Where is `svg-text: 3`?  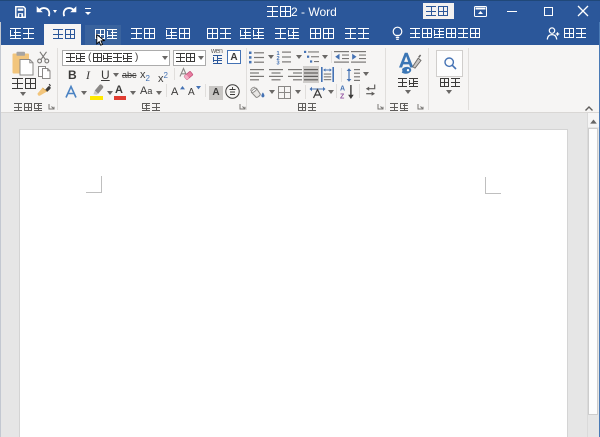 svg-text: 3 is located at coordinates (278, 64).